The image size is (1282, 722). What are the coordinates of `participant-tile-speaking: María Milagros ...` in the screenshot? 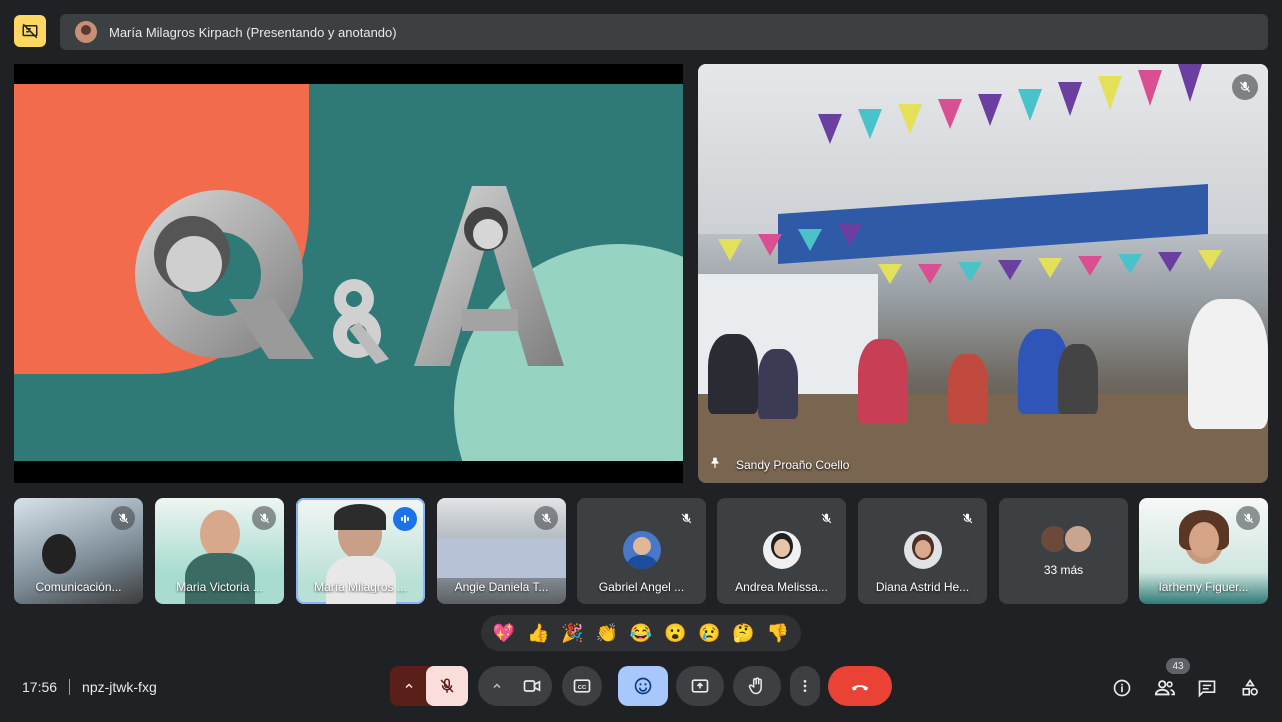 It's located at (360, 551).